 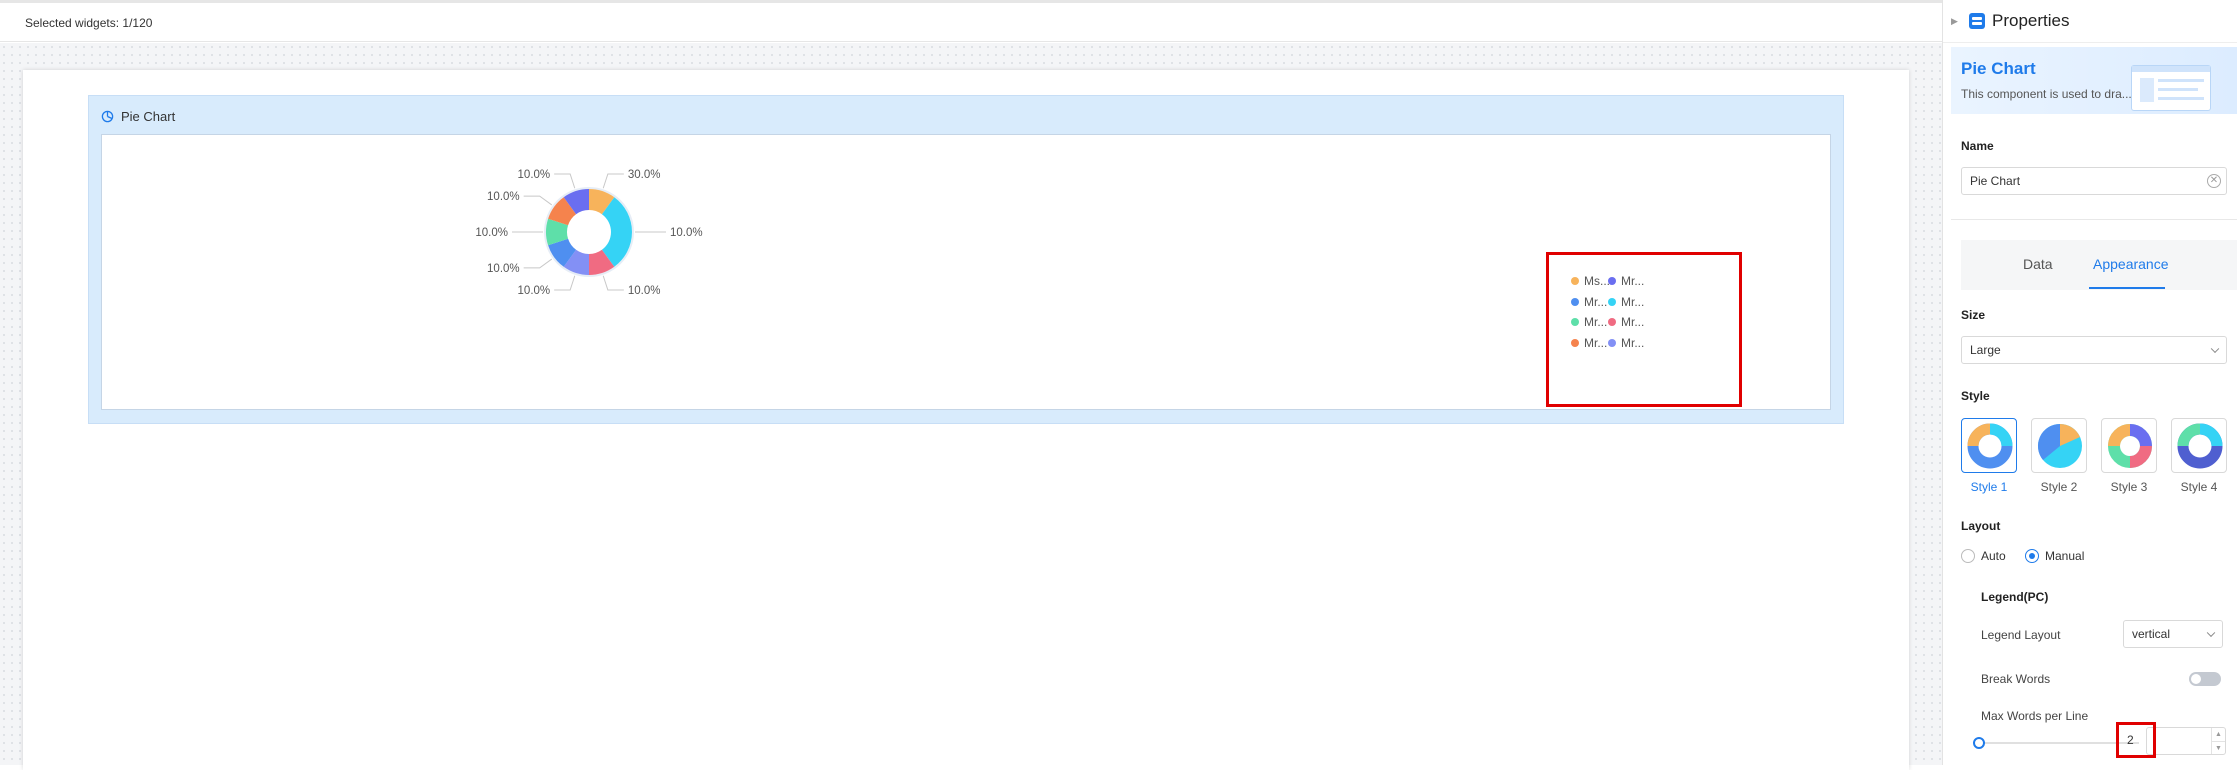 What do you see at coordinates (1977, 21) in the screenshot?
I see `properties-icon` at bounding box center [1977, 21].